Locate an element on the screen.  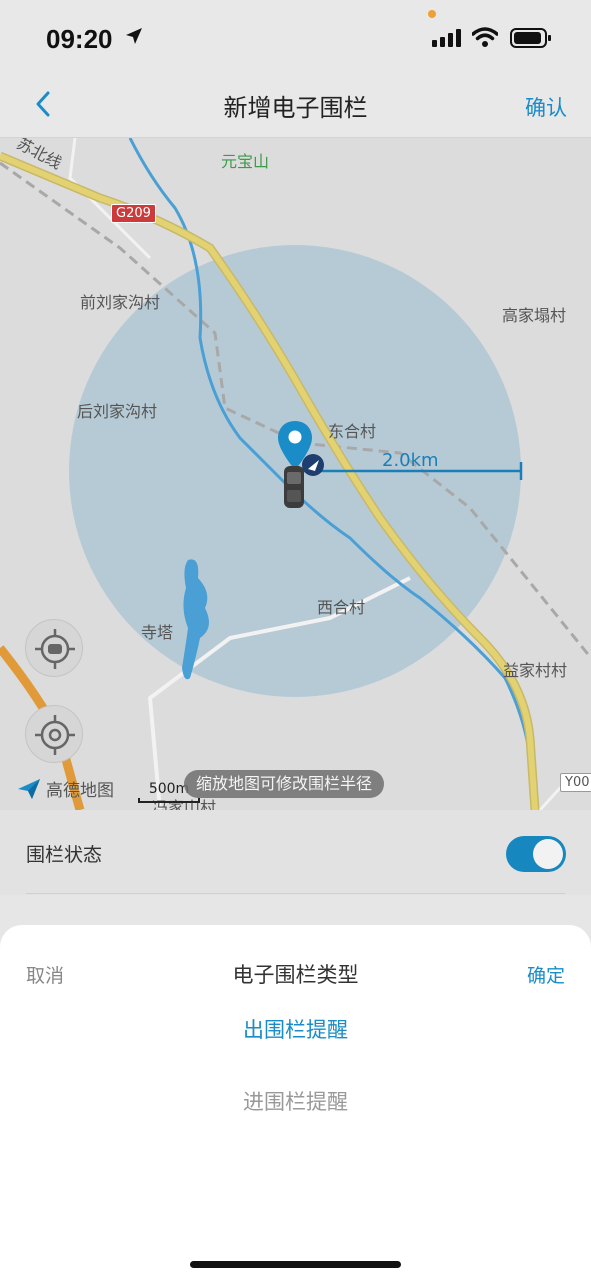
location-arrow-icon is located at coordinates (134, 36).